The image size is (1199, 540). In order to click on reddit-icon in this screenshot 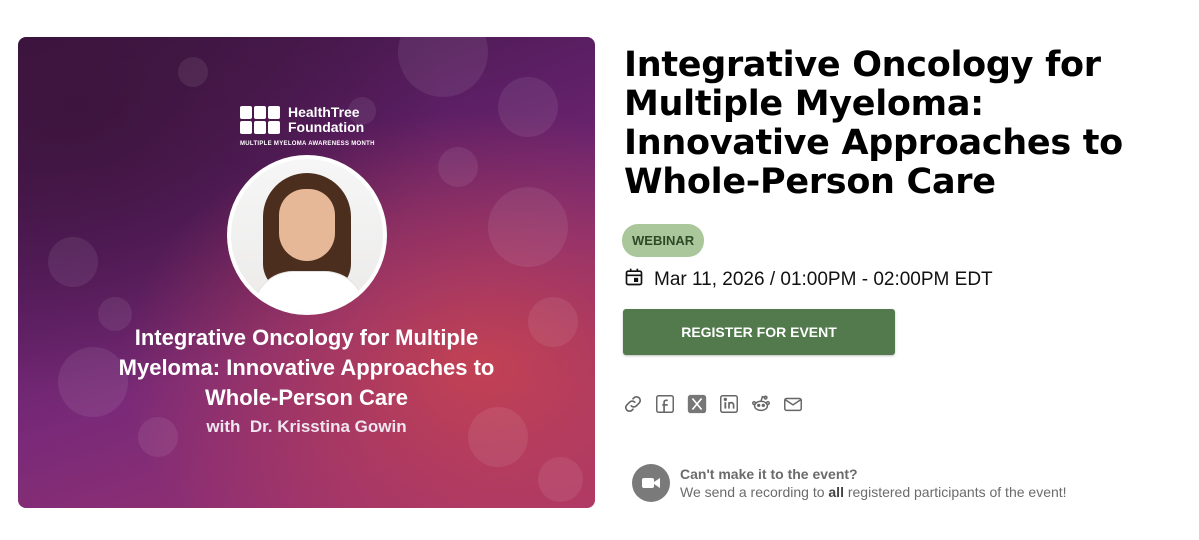, I will do `click(761, 404)`.